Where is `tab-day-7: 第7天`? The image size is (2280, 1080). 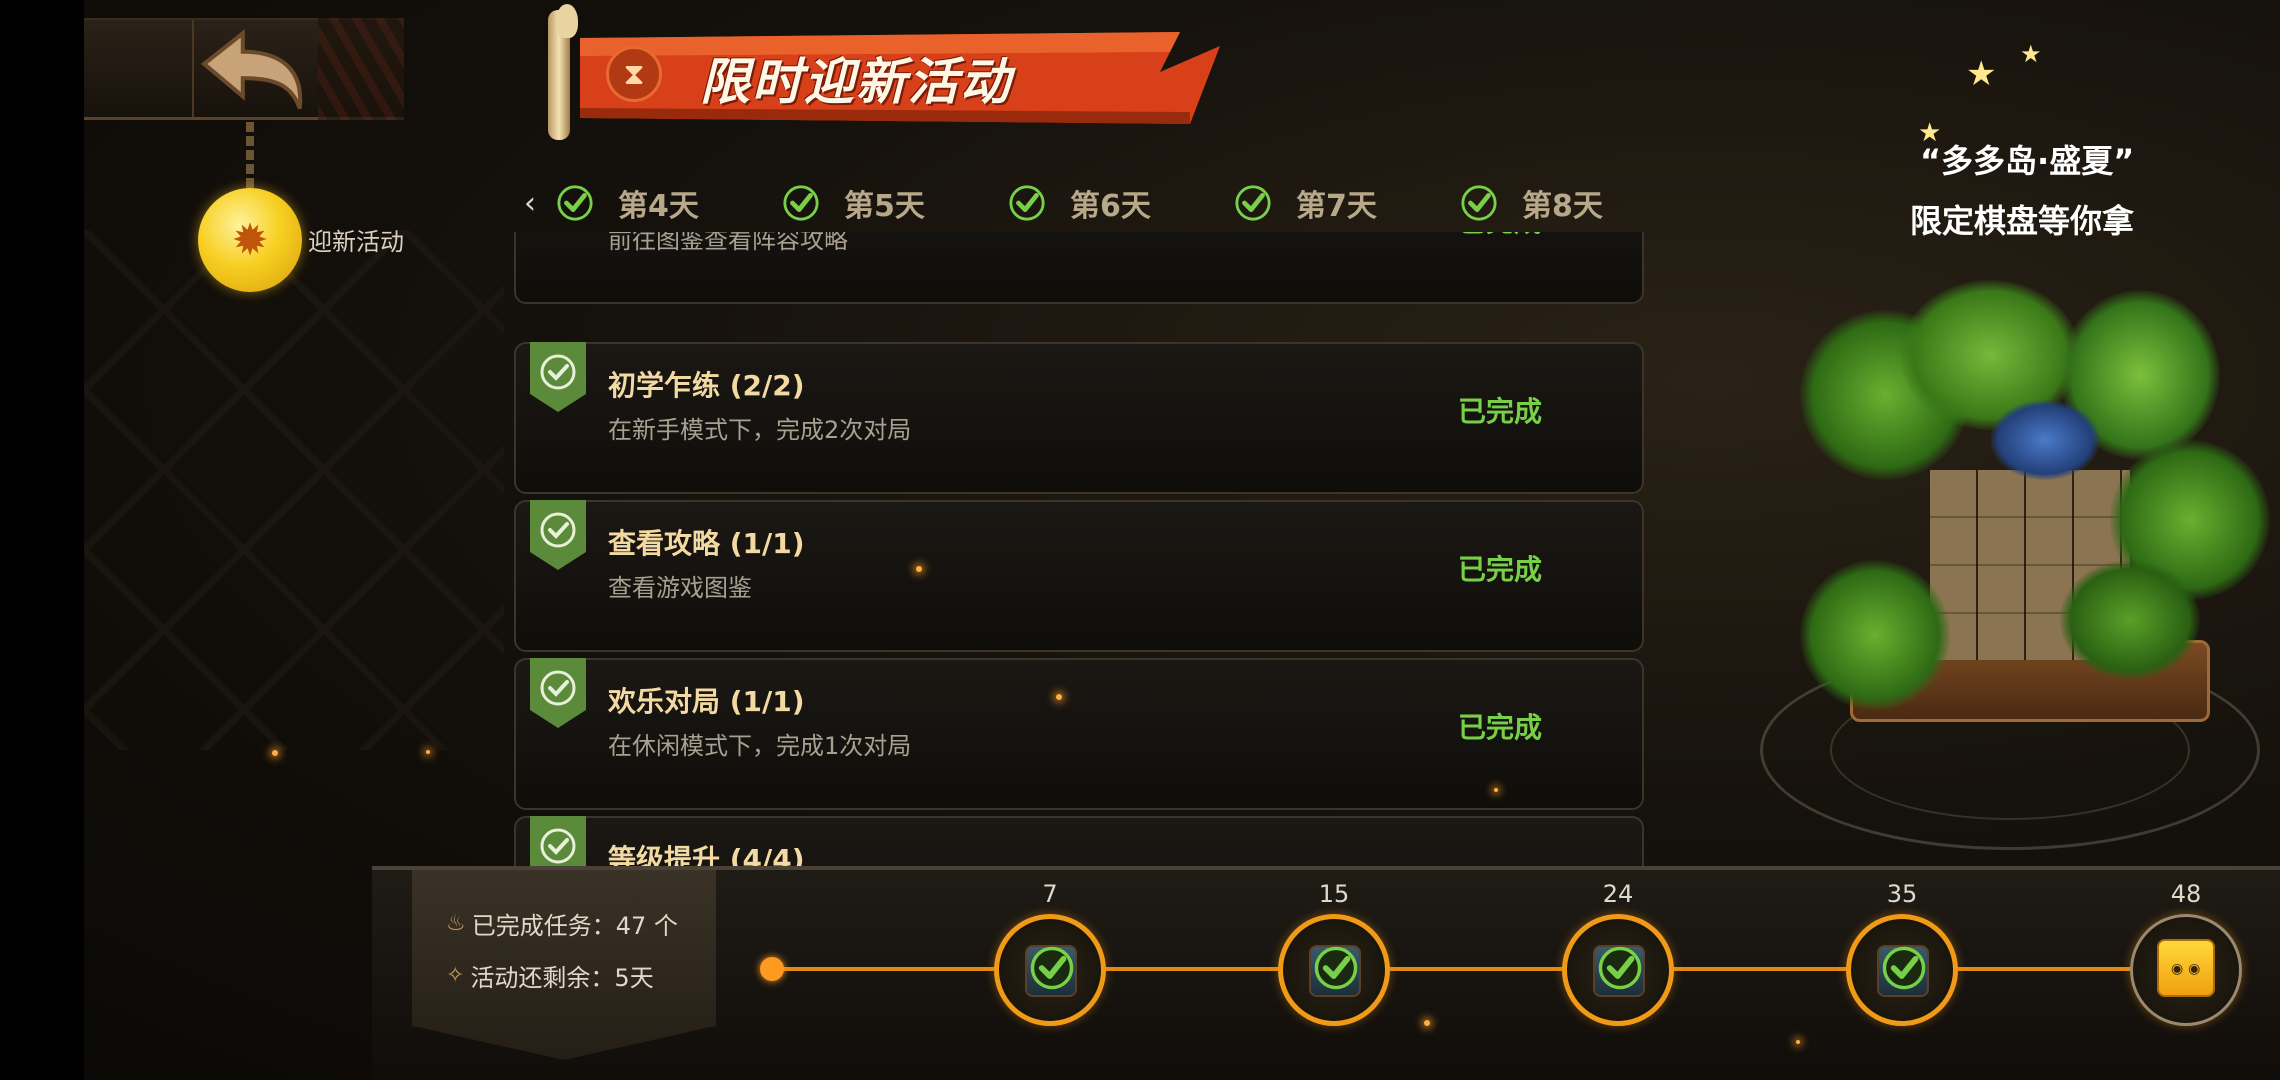
tab-day-7: 第7天 is located at coordinates (1305, 203).